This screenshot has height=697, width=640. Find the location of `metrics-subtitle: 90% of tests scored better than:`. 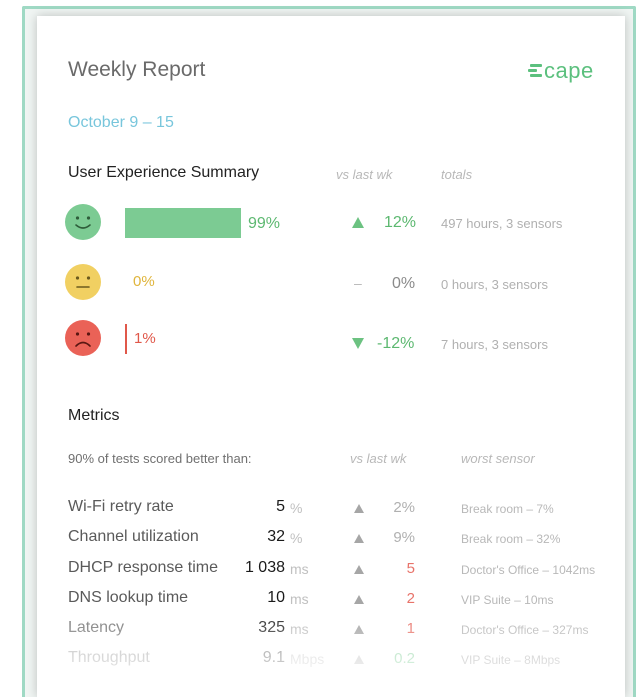

metrics-subtitle: 90% of tests scored better than: is located at coordinates (160, 458).